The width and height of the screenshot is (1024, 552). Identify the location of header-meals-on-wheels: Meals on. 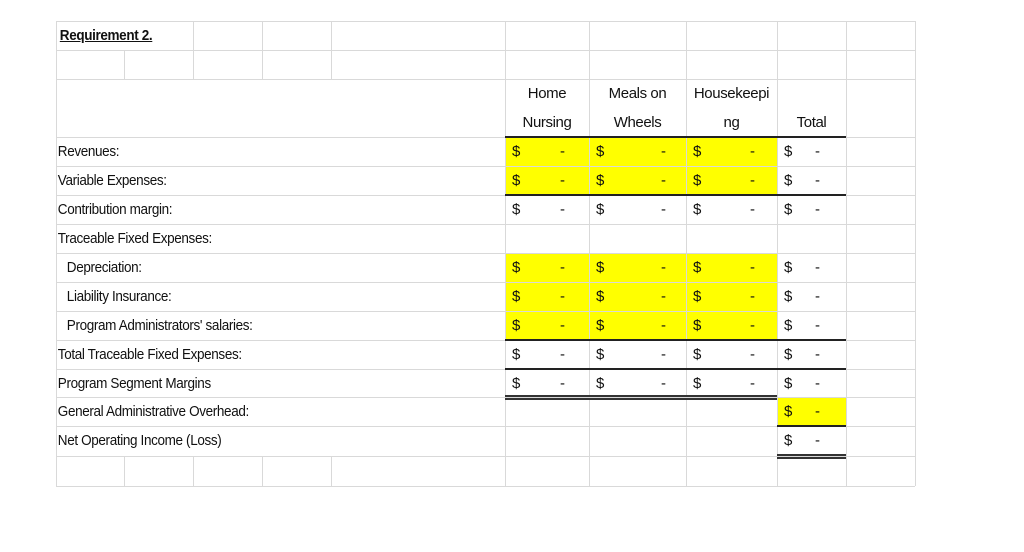
(637, 93).